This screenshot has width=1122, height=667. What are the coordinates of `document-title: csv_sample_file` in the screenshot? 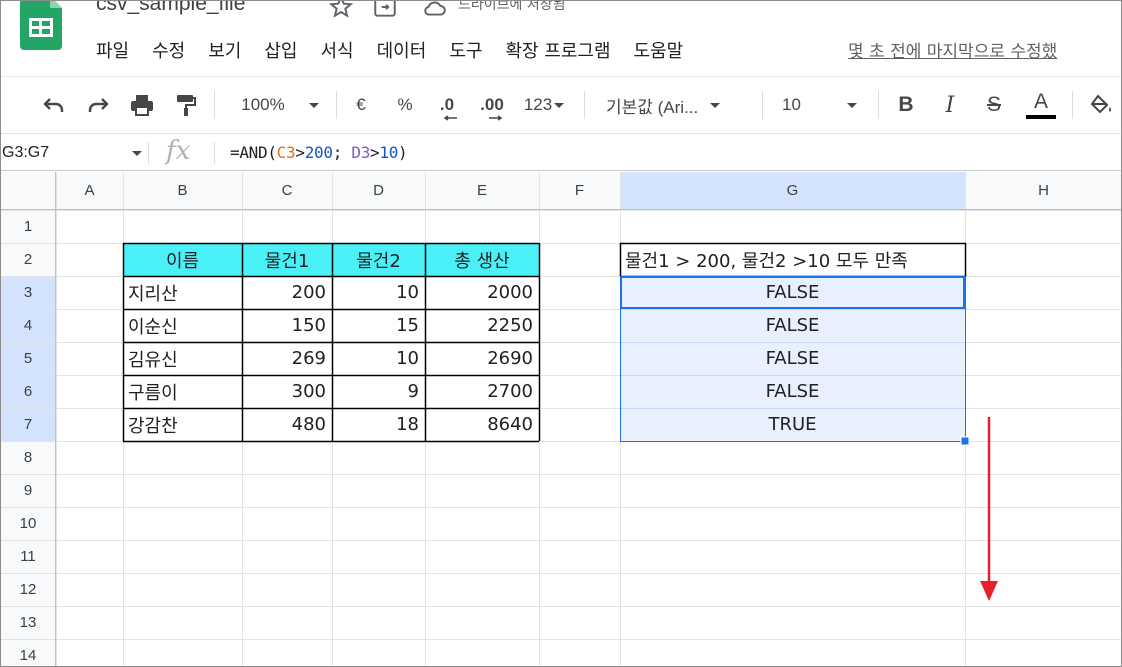 It's located at (170, 8).